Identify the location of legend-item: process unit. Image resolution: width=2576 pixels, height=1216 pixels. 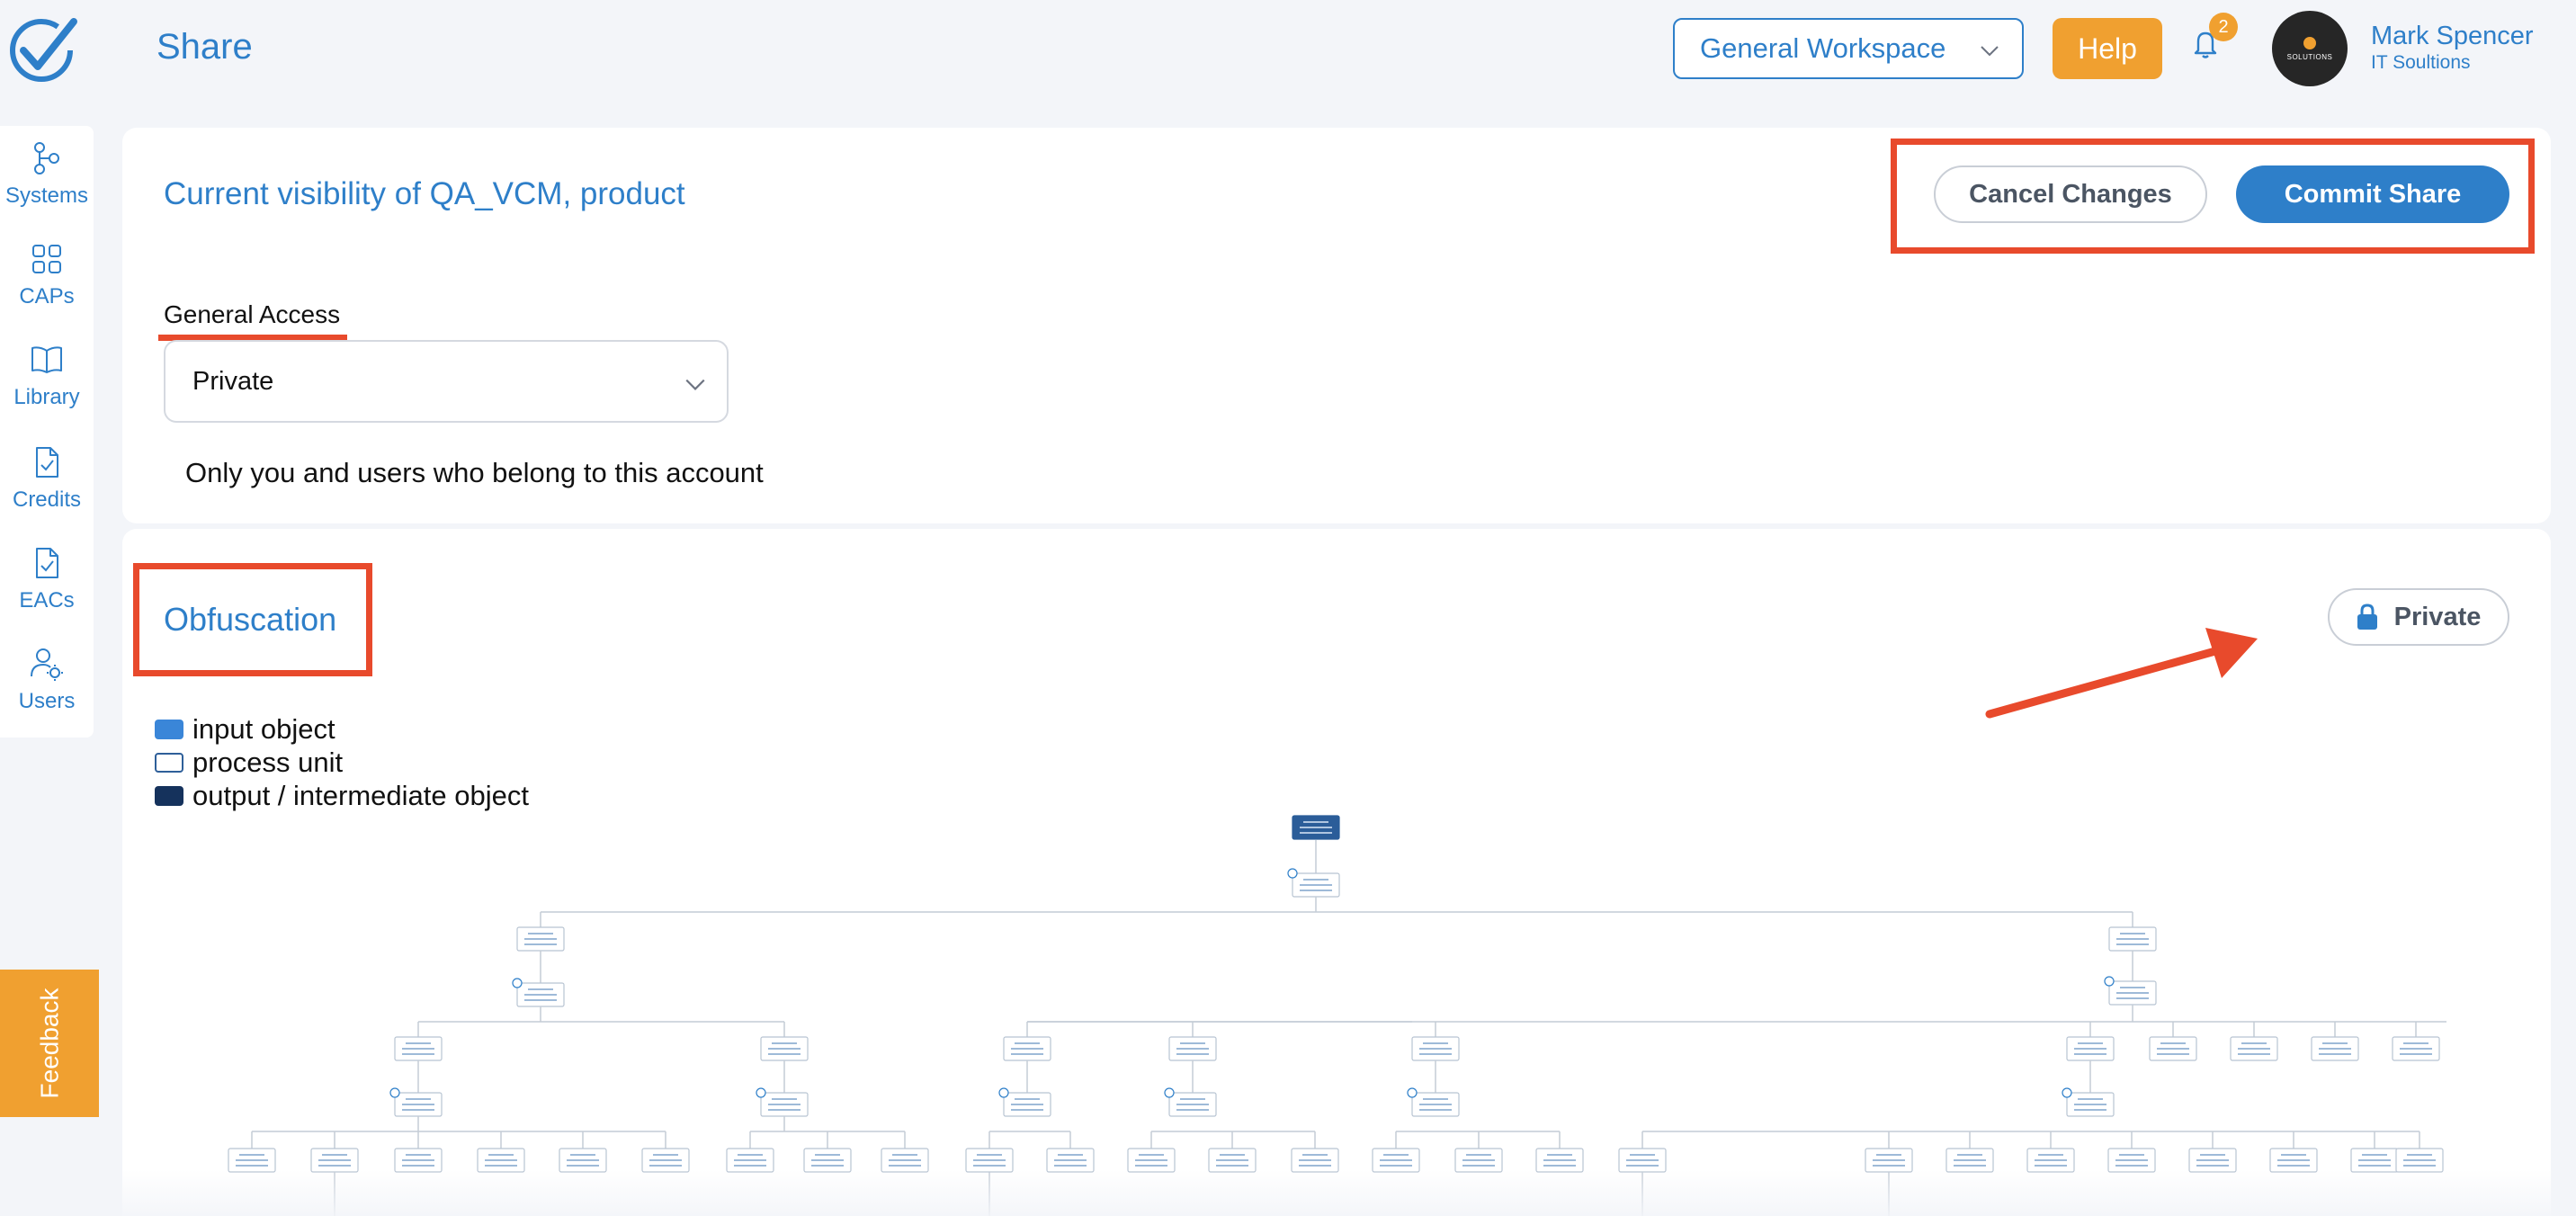
(342, 762).